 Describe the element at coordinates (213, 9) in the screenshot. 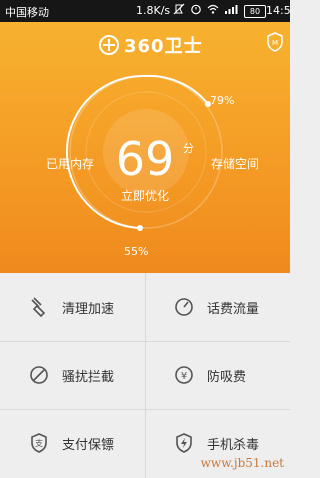

I see `wifi-icon` at that location.